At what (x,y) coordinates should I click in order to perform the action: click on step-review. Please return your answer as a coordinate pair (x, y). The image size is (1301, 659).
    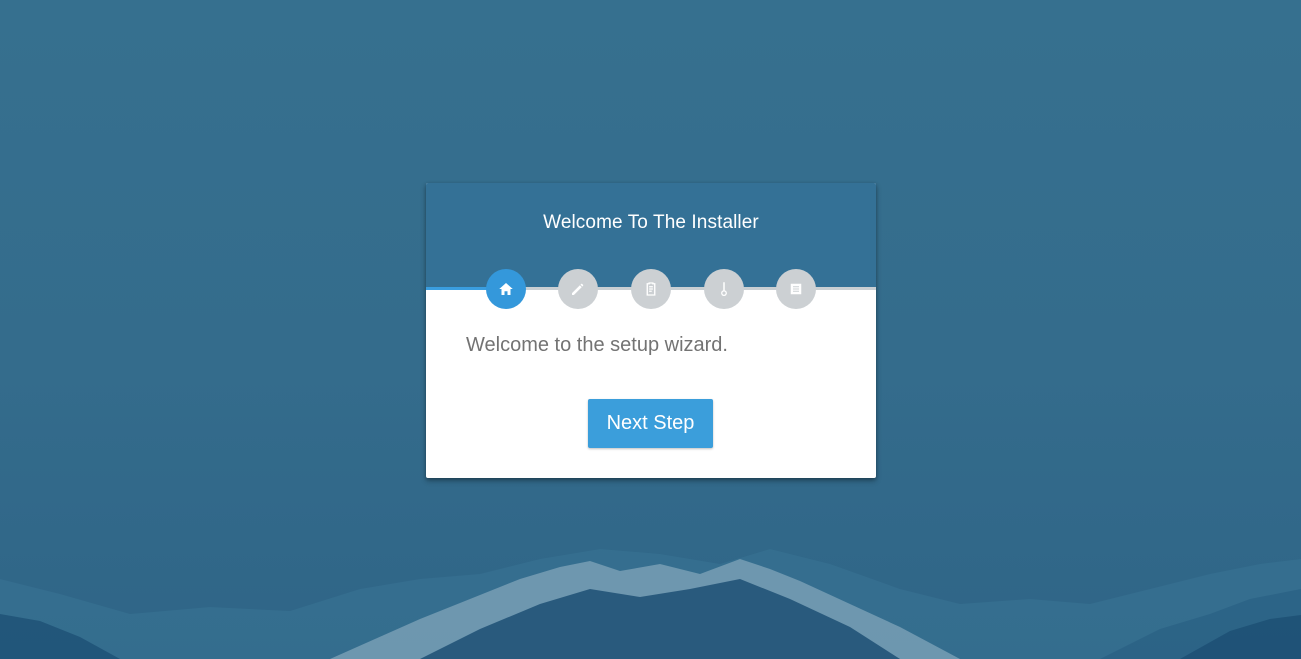
    Looking at the image, I should click on (651, 289).